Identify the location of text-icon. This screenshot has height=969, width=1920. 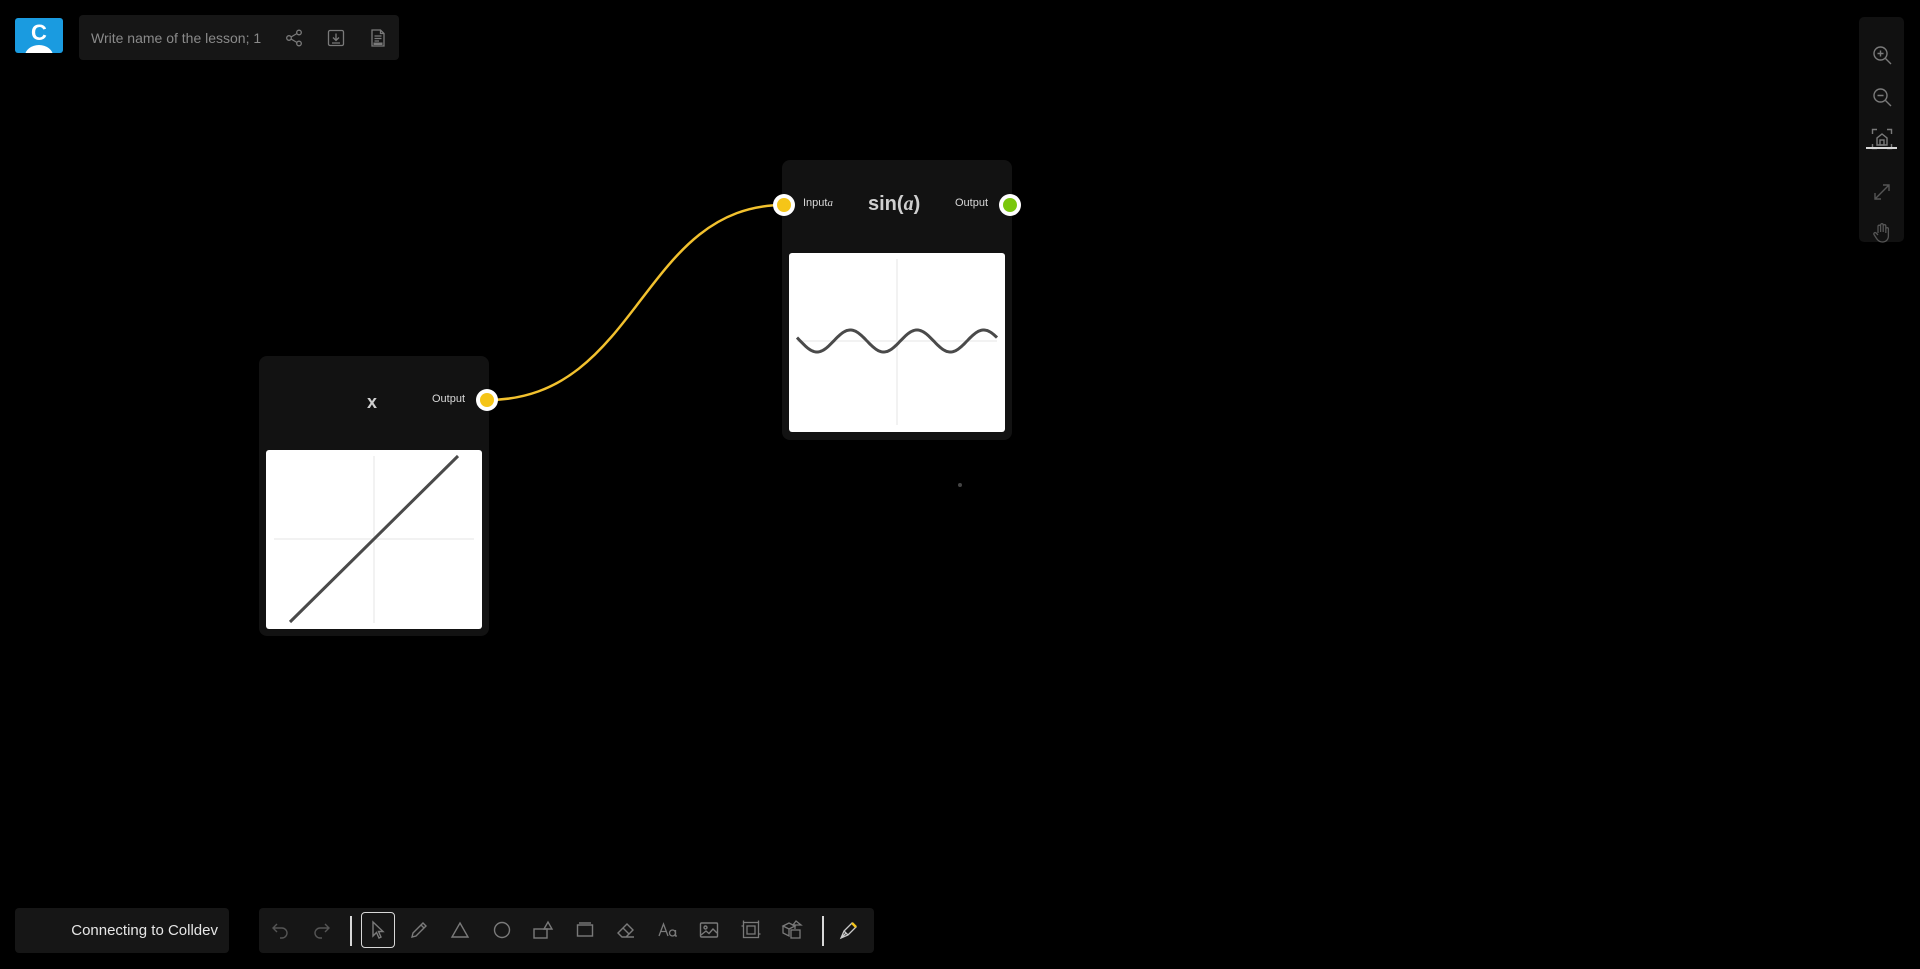
(668, 930).